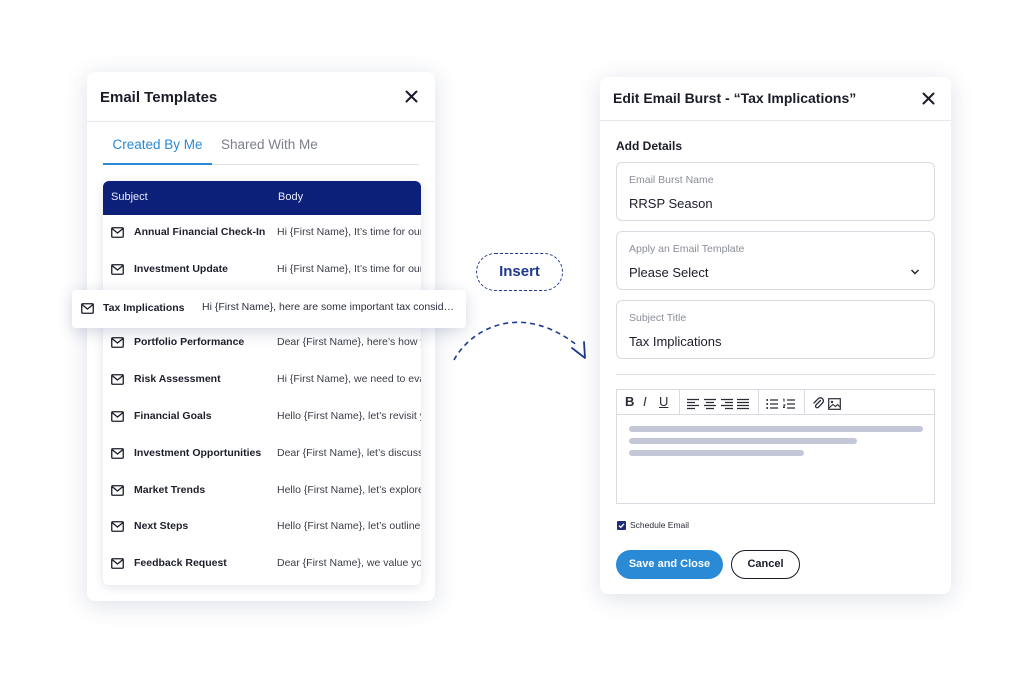 This screenshot has width=1024, height=674. Describe the element at coordinates (159, 97) in the screenshot. I see `panel-title: Email Templates` at that location.